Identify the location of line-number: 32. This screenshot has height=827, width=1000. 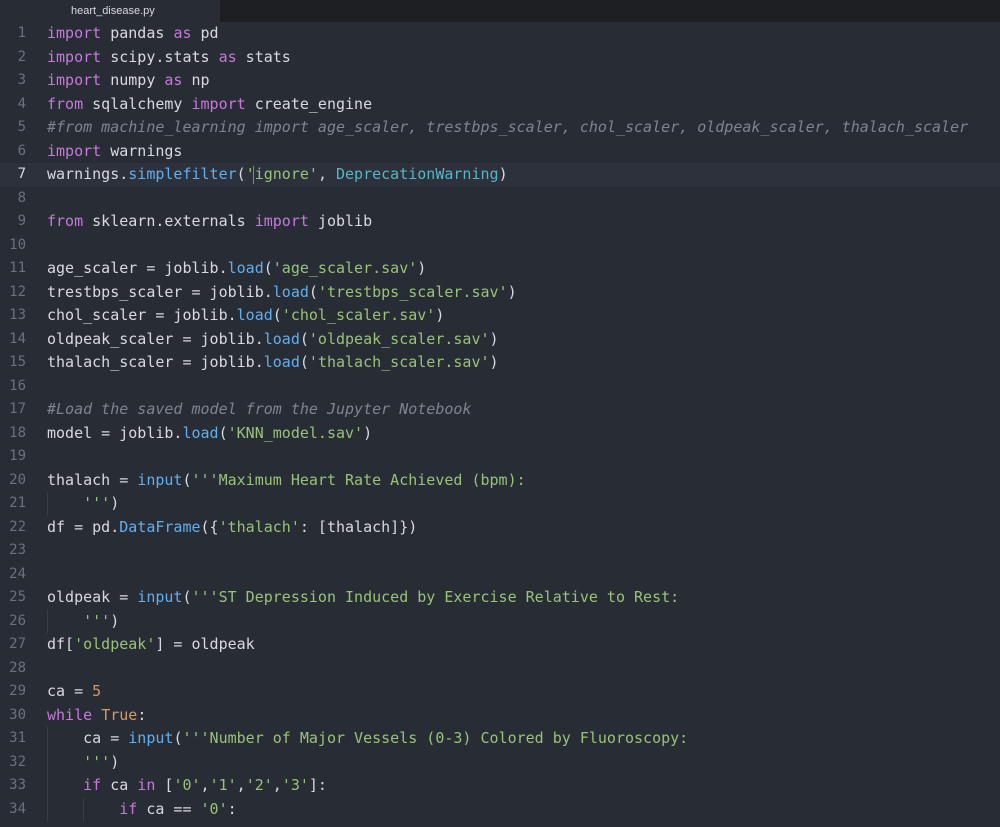
(17, 761).